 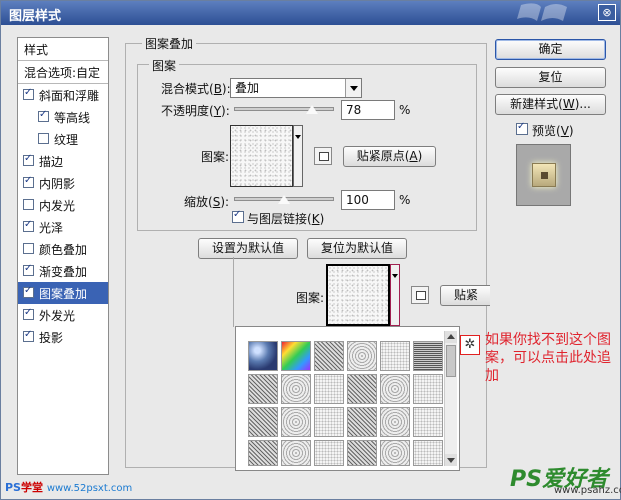 I want to click on blend-mode-label: 混合模式(B):, so click(x=196, y=89).